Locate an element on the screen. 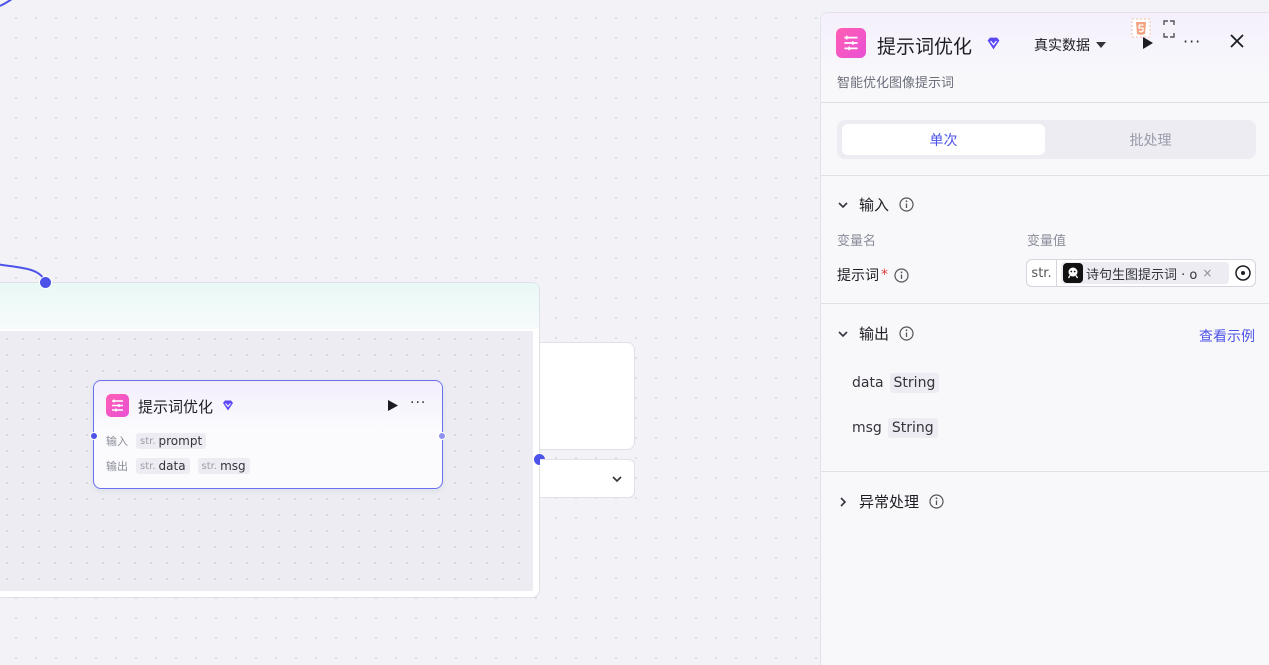  prompt-value-input: str. 诗句生图提示词 · o × is located at coordinates (1141, 273).